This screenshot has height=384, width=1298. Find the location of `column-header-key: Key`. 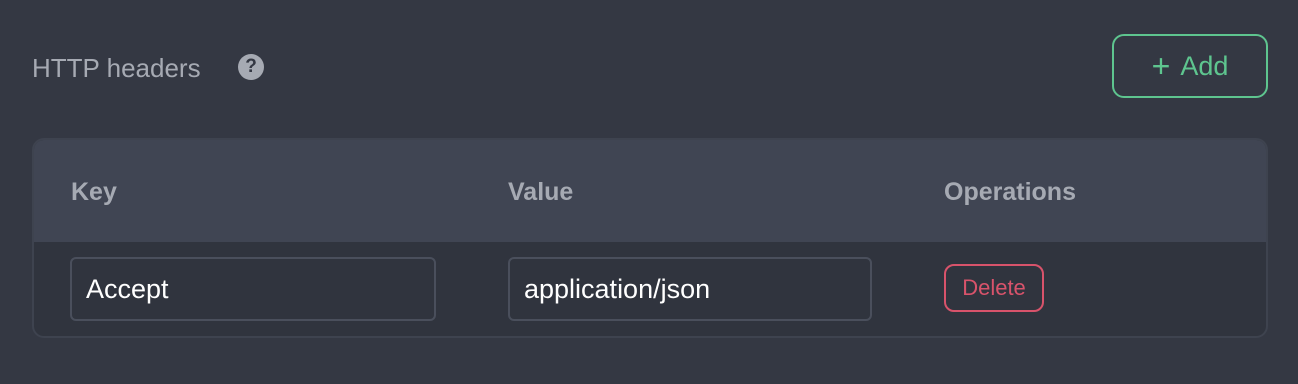

column-header-key: Key is located at coordinates (94, 192).